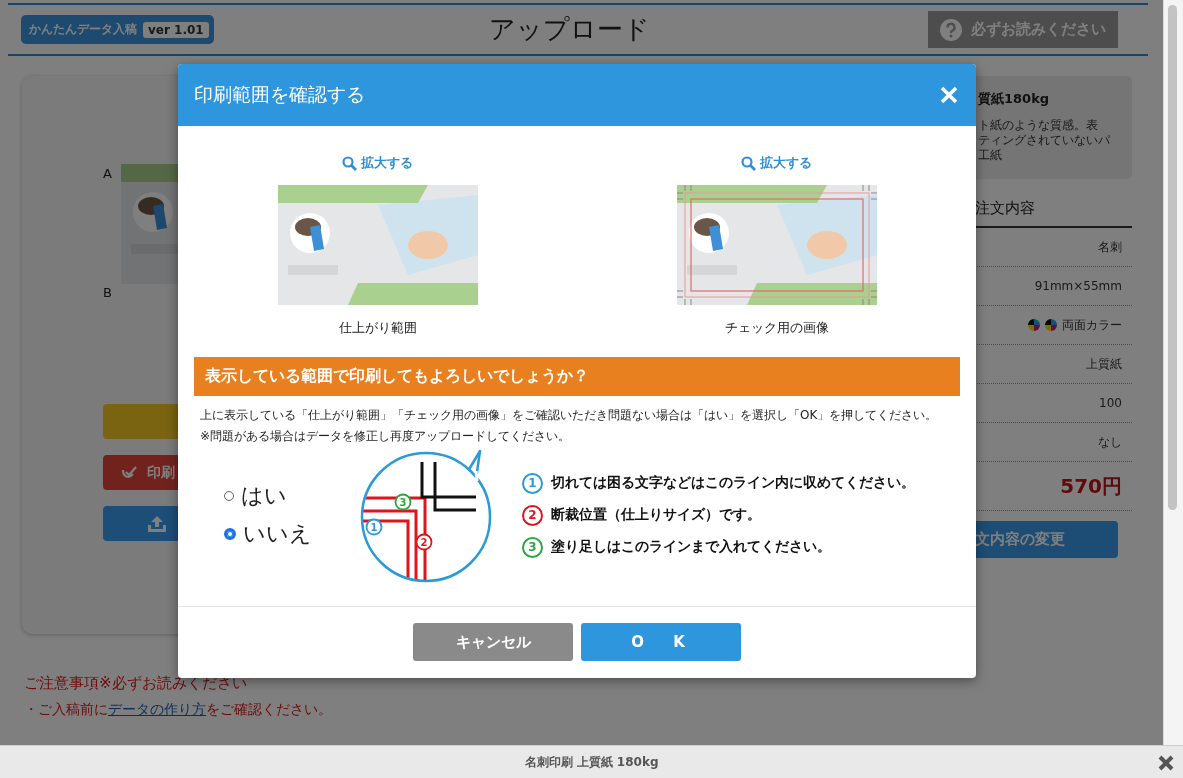  Describe the element at coordinates (424, 542) in the screenshot. I see `marker-number: 2` at that location.